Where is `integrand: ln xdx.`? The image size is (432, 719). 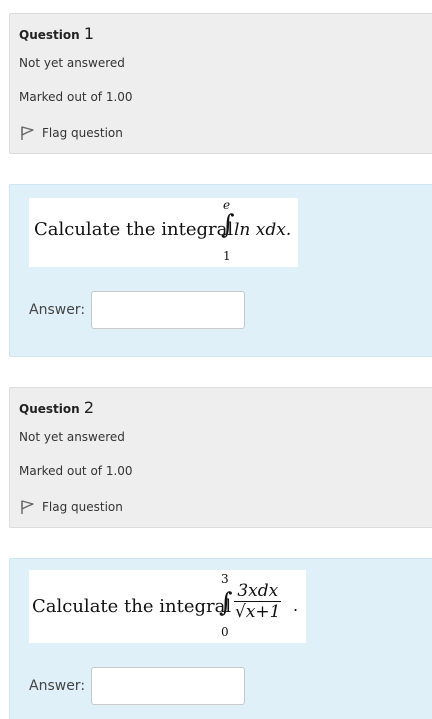
integrand: ln xdx. is located at coordinates (263, 230).